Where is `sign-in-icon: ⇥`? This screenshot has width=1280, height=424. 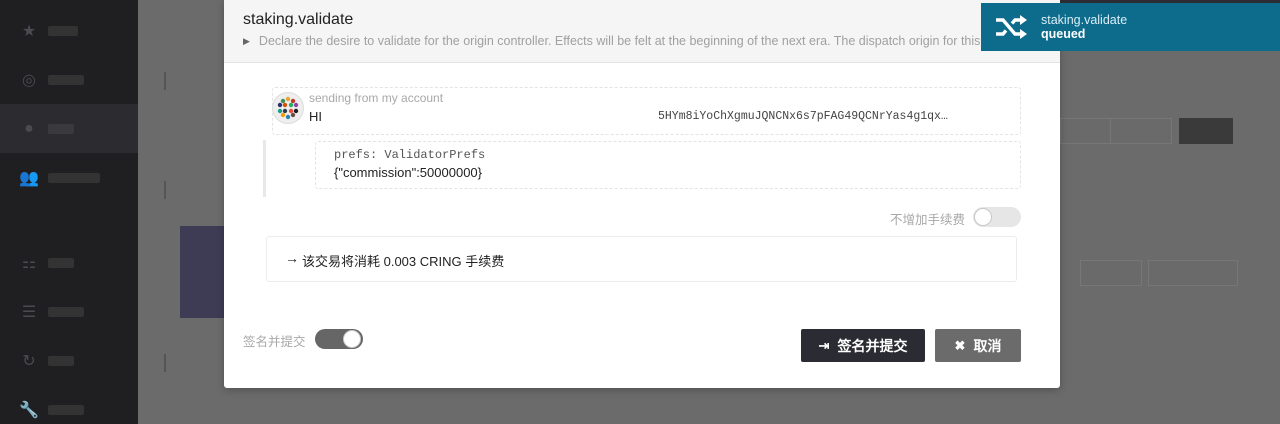 sign-in-icon: ⇥ is located at coordinates (824, 345).